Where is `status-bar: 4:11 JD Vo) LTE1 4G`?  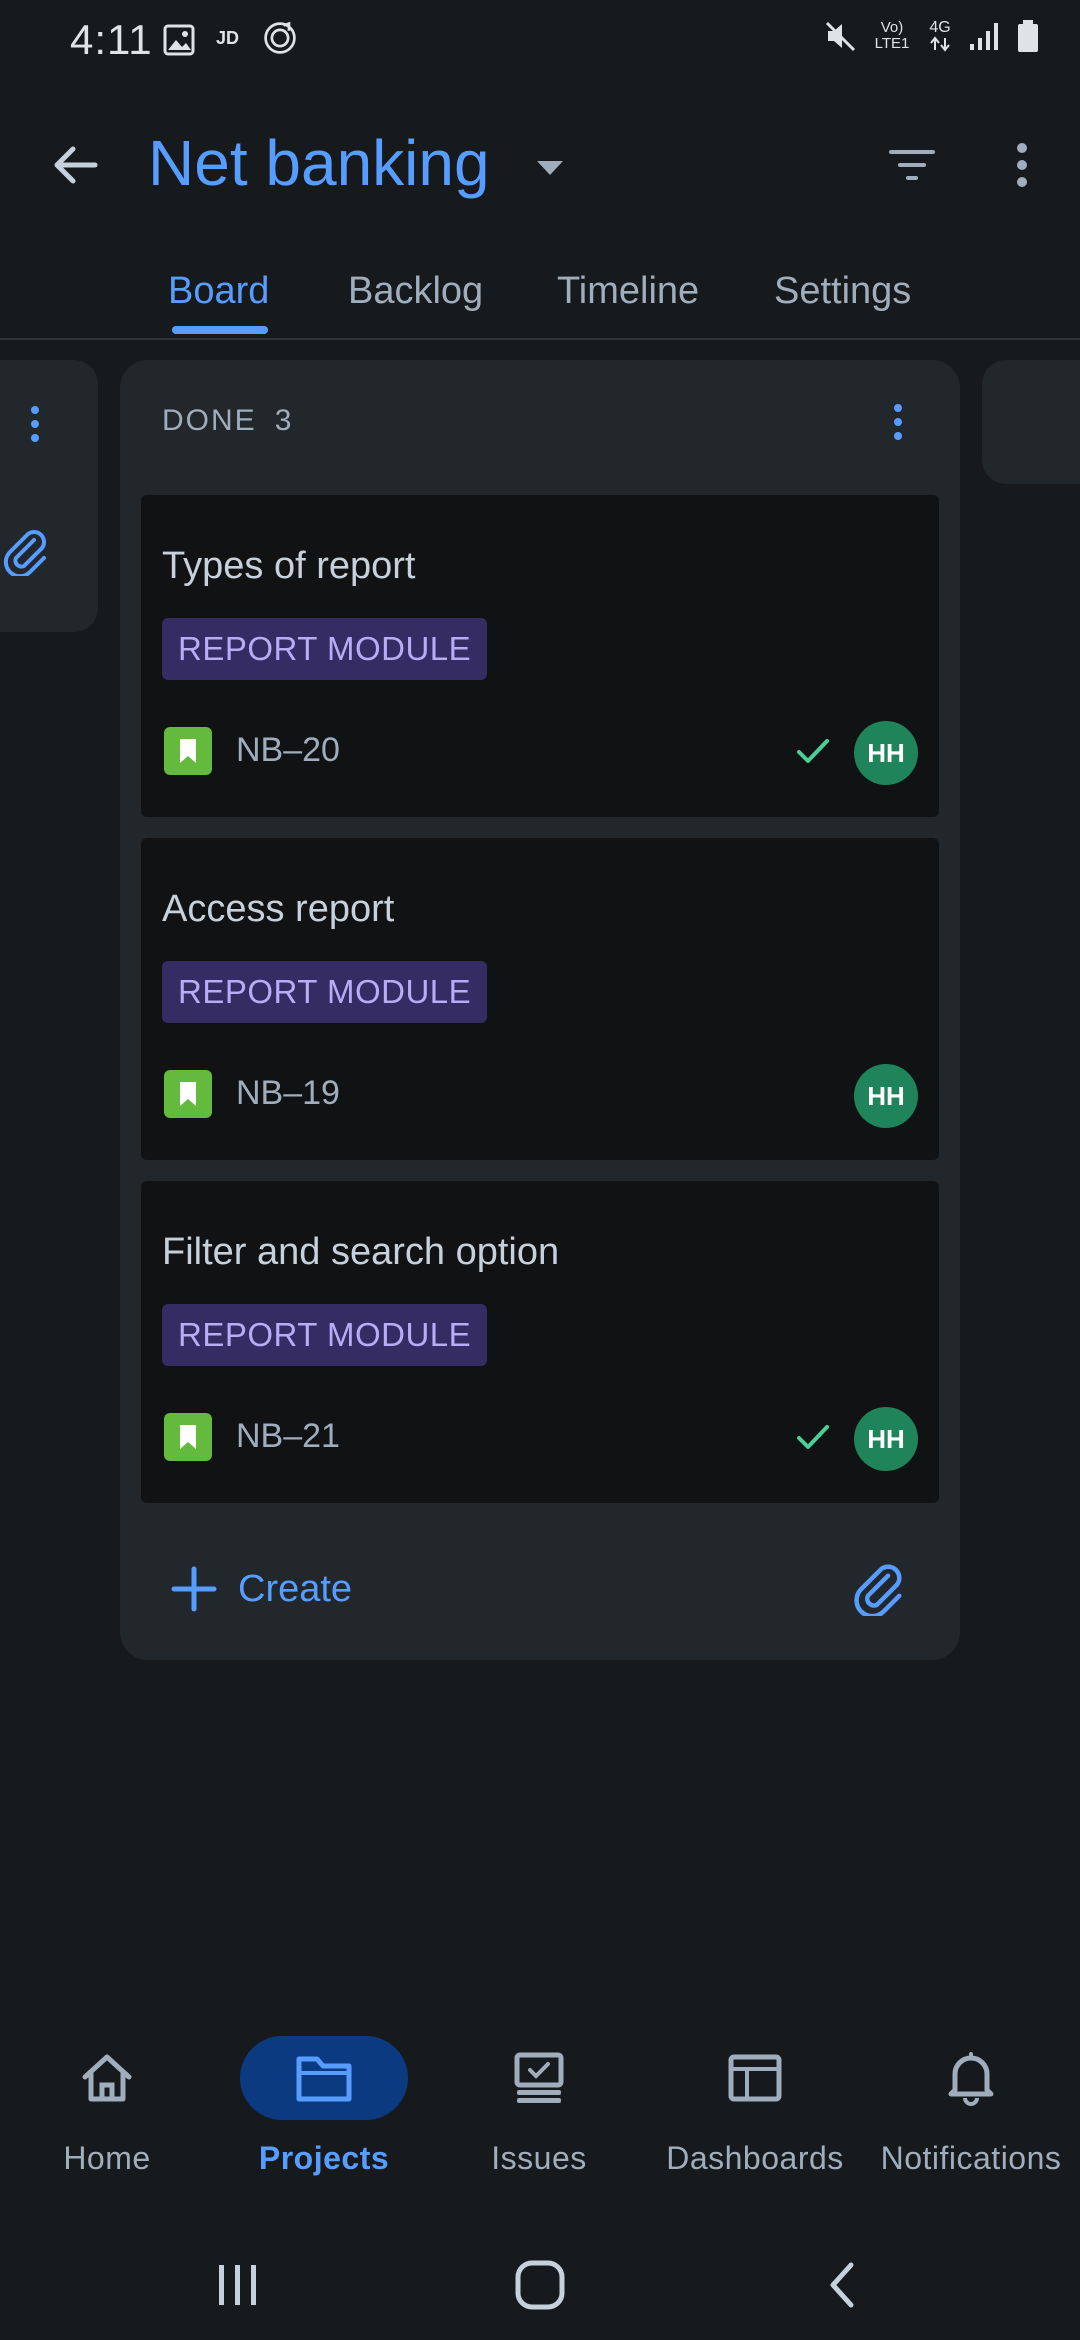 status-bar: 4:11 JD Vo) LTE1 4G is located at coordinates (540, 40).